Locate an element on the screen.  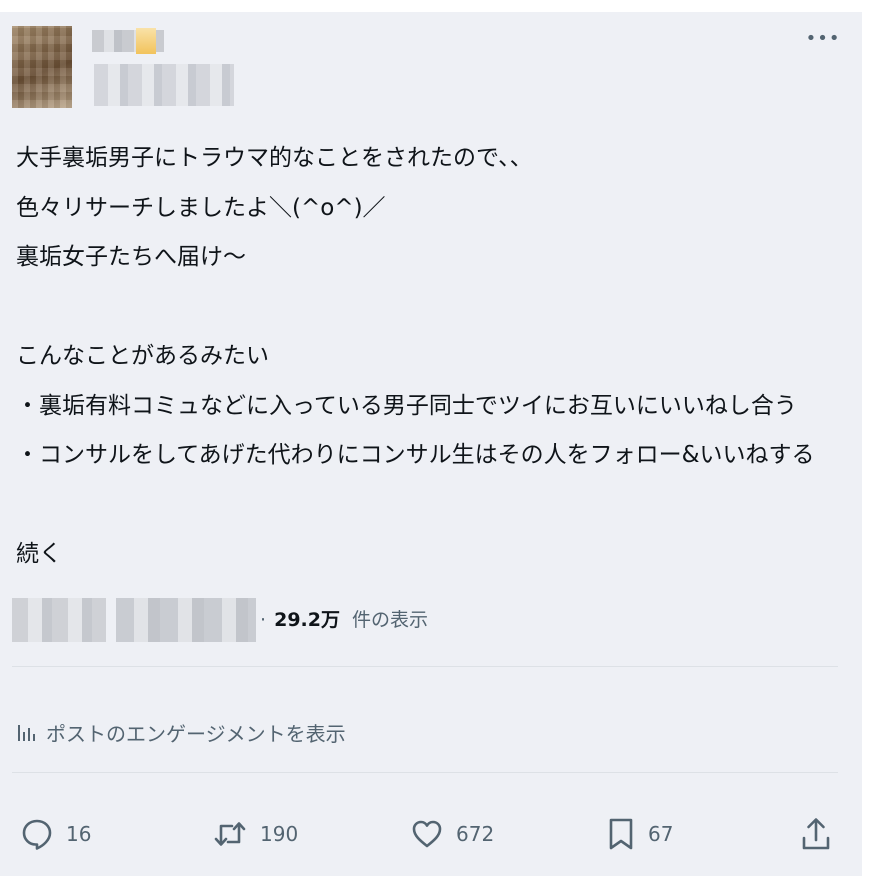
share-icon is located at coordinates (816, 834).